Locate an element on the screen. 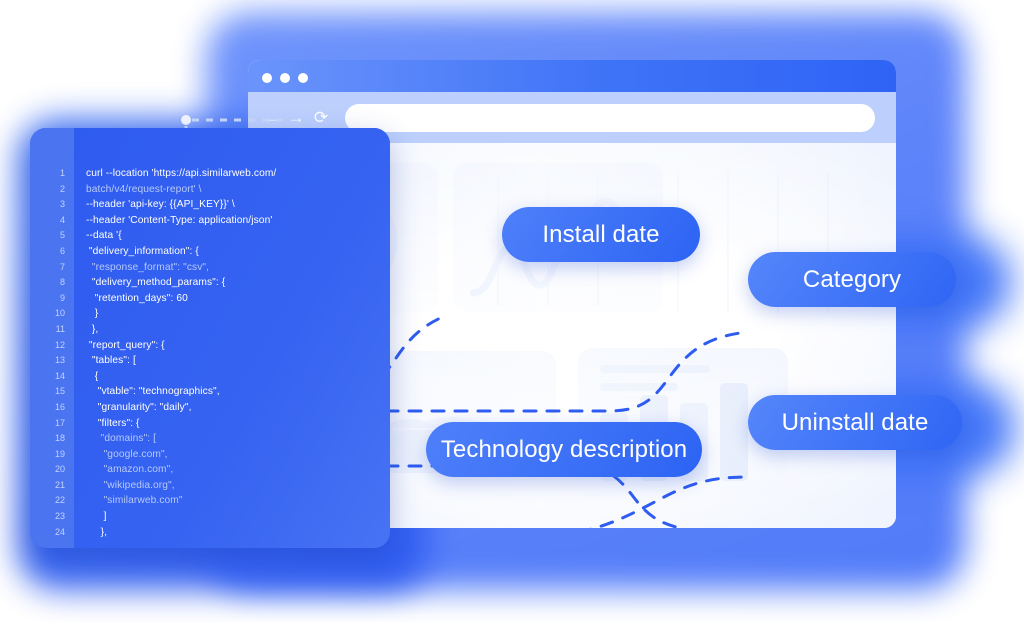  code-line: "report_query": { is located at coordinates (125, 345).